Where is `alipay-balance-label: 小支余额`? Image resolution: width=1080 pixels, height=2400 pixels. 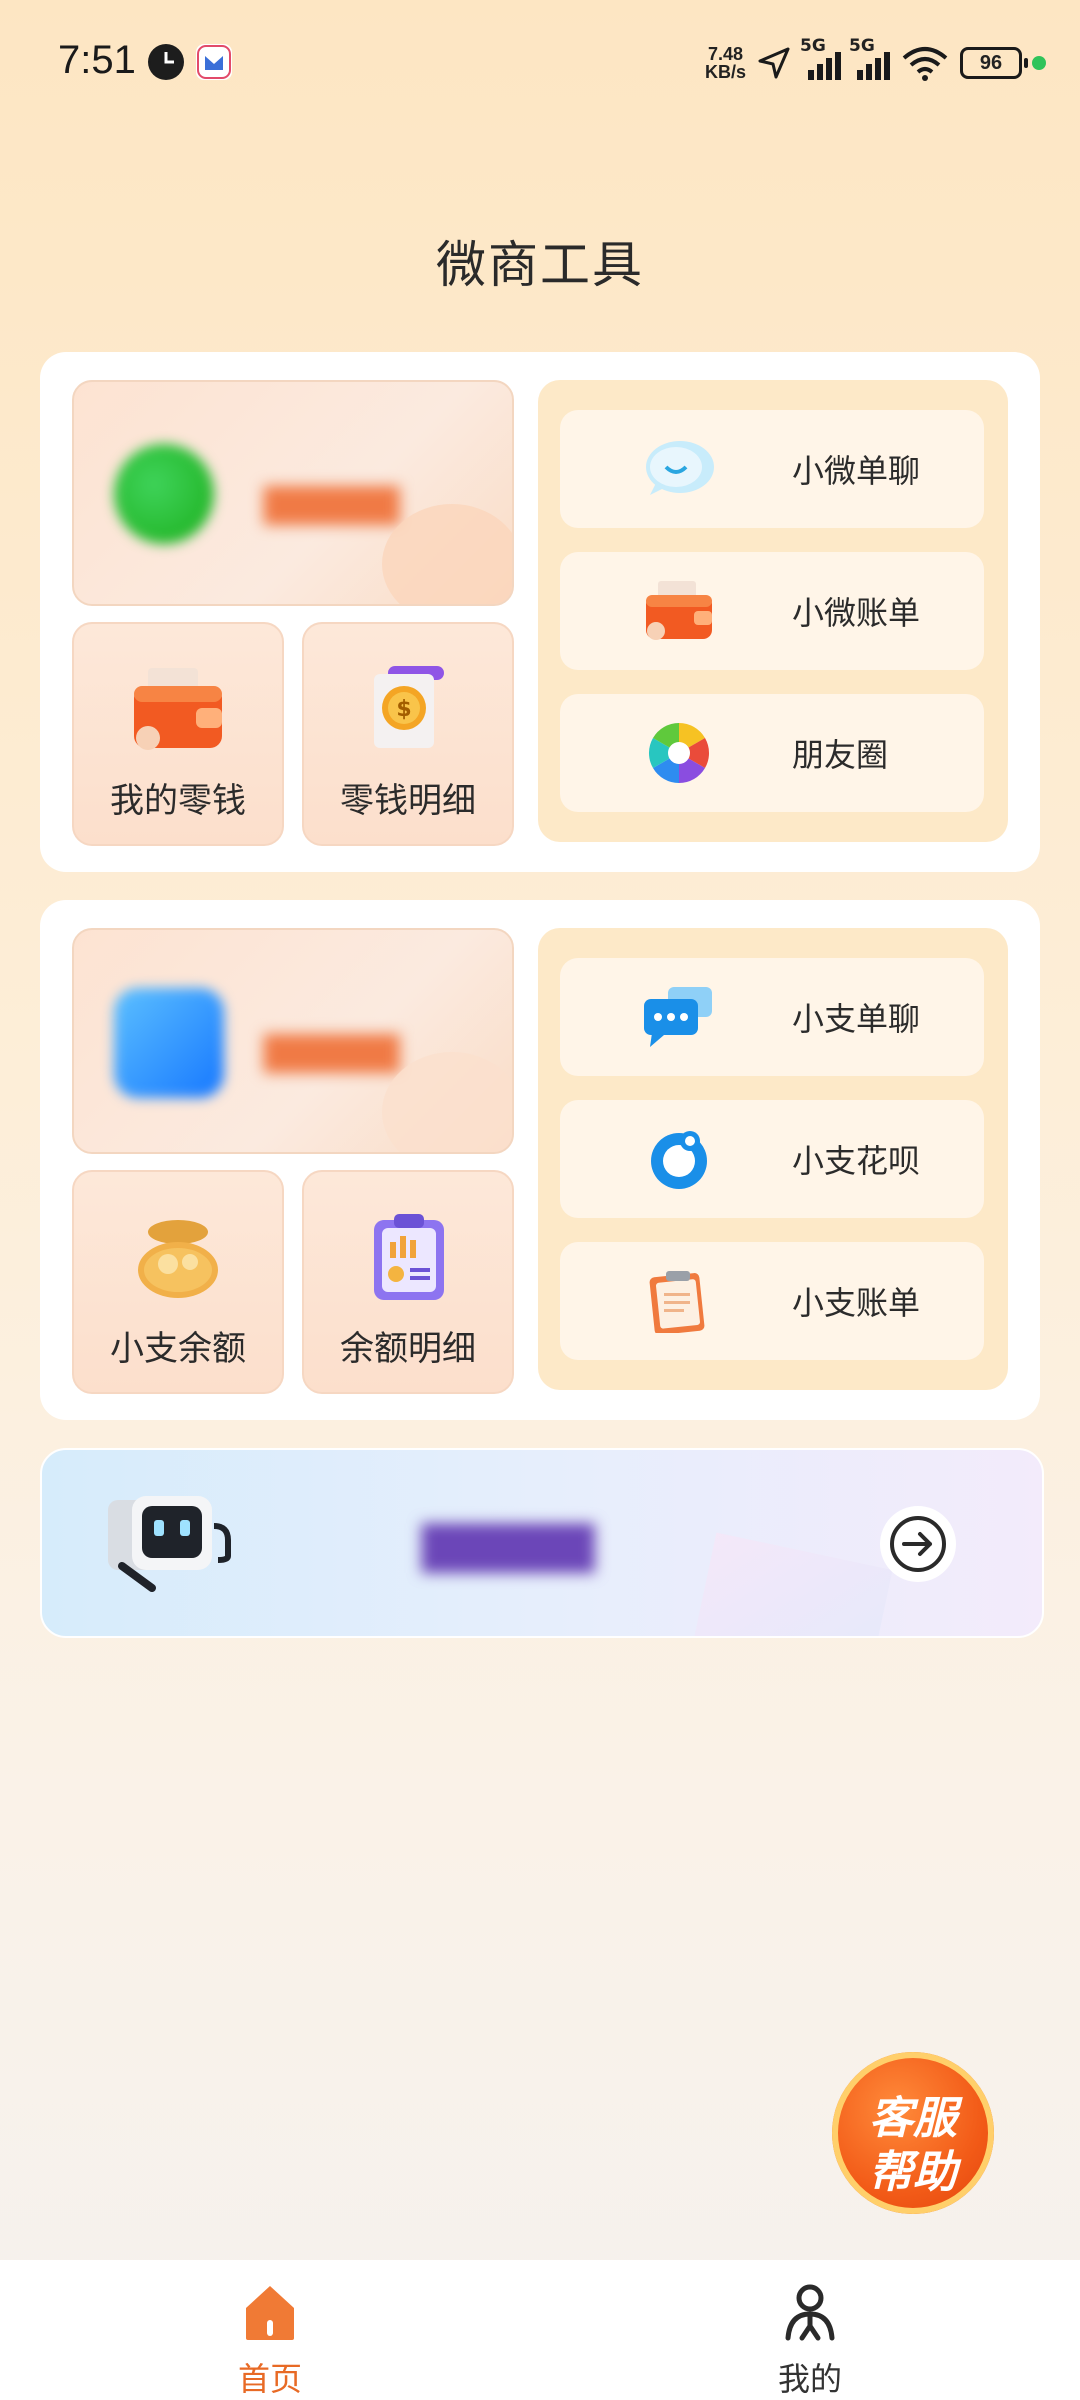
alipay-balance-label: 小支余额 is located at coordinates (178, 1349).